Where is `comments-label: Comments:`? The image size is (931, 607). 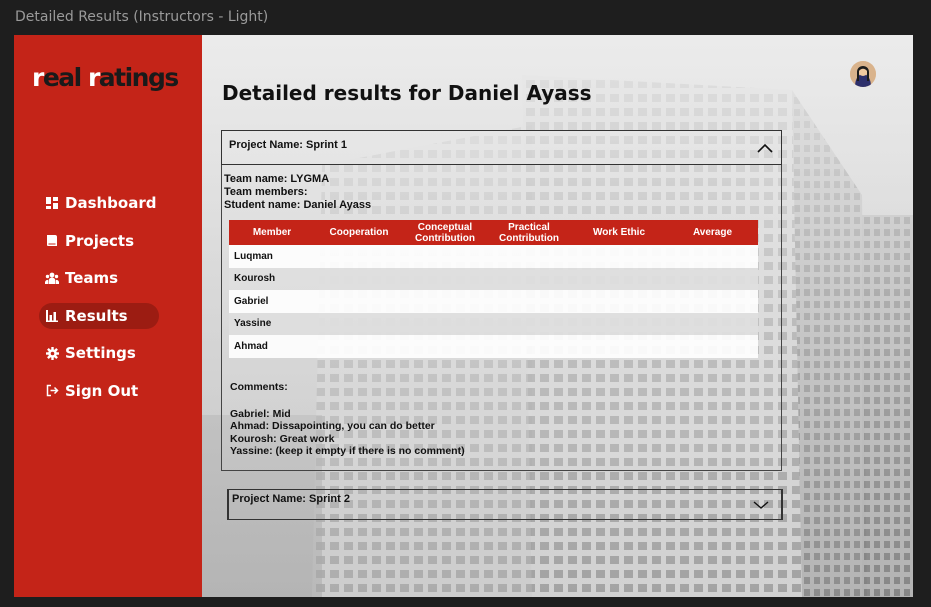 comments-label: Comments: is located at coordinates (259, 387).